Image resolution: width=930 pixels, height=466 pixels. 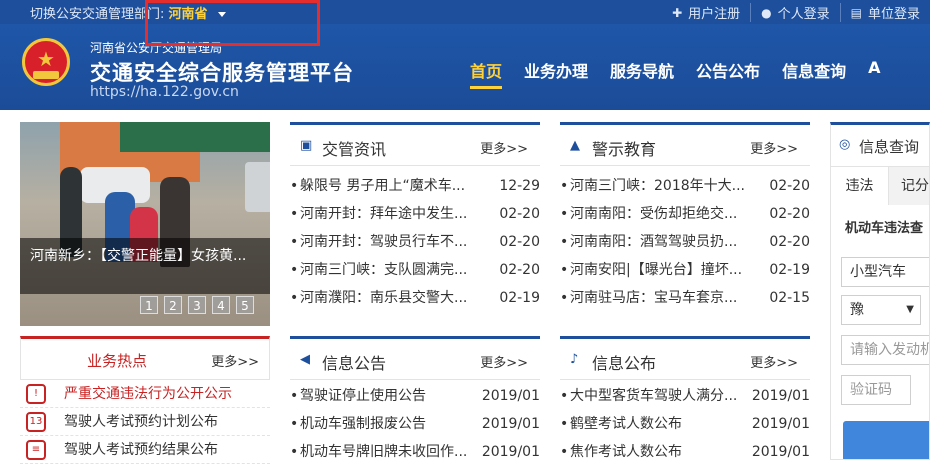 What do you see at coordinates (36, 394) in the screenshot?
I see `warning-sign-icon: !` at bounding box center [36, 394].